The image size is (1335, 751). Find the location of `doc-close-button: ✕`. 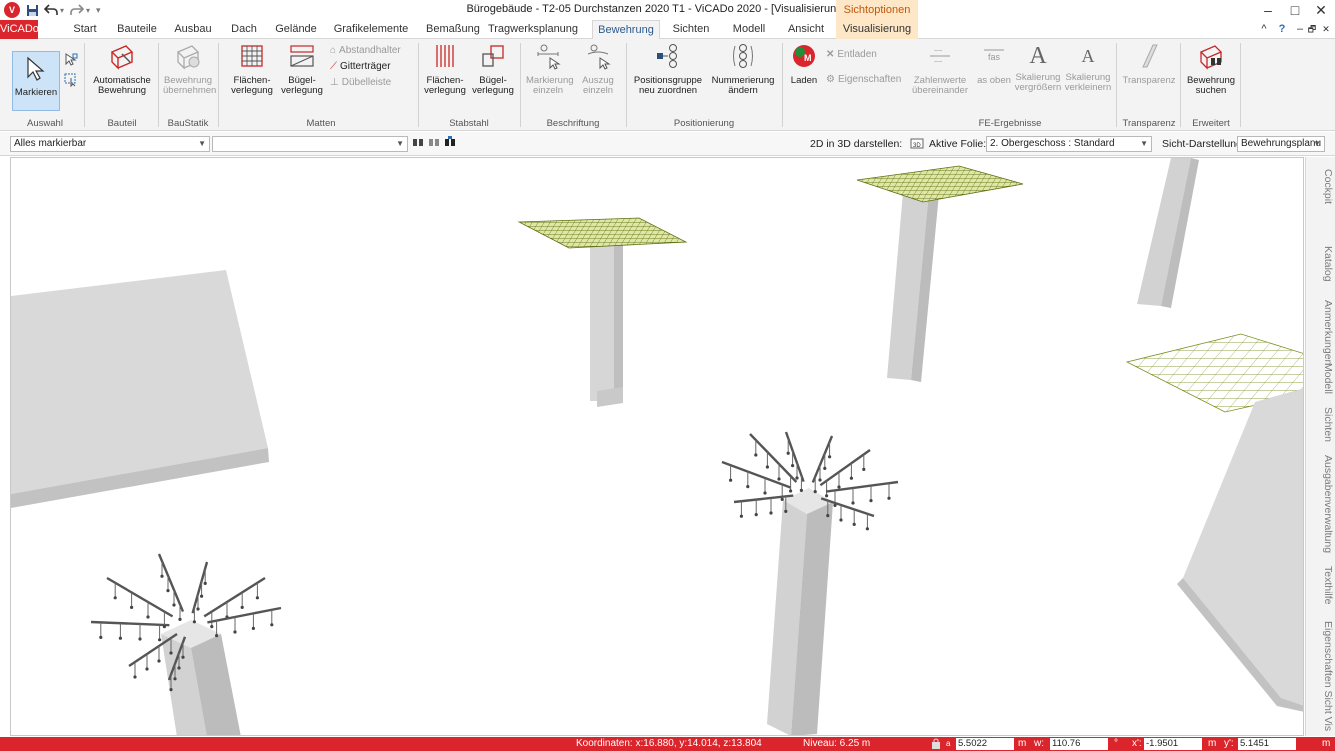

doc-close-button: ✕ is located at coordinates (1326, 29).